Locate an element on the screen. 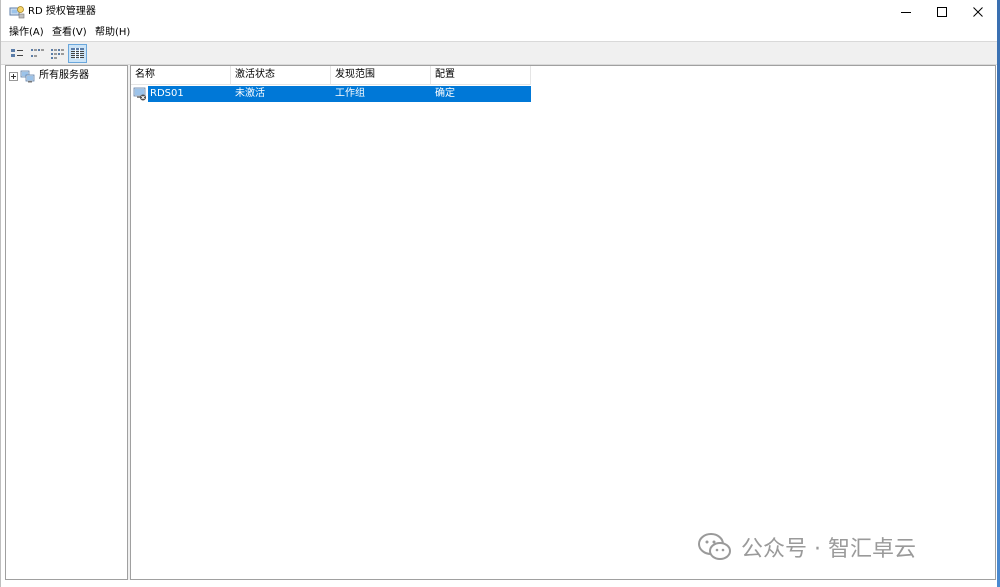 The height and width of the screenshot is (587, 1000). tree-item-all-servers: 所有服务器 is located at coordinates (49, 76).